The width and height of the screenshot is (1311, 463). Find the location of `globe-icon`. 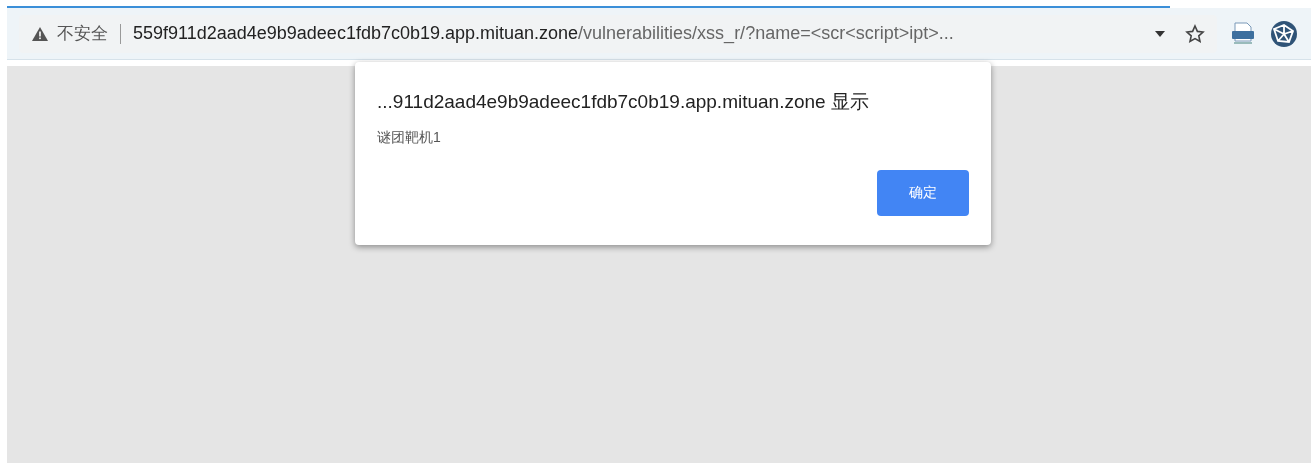

globe-icon is located at coordinates (1284, 33).